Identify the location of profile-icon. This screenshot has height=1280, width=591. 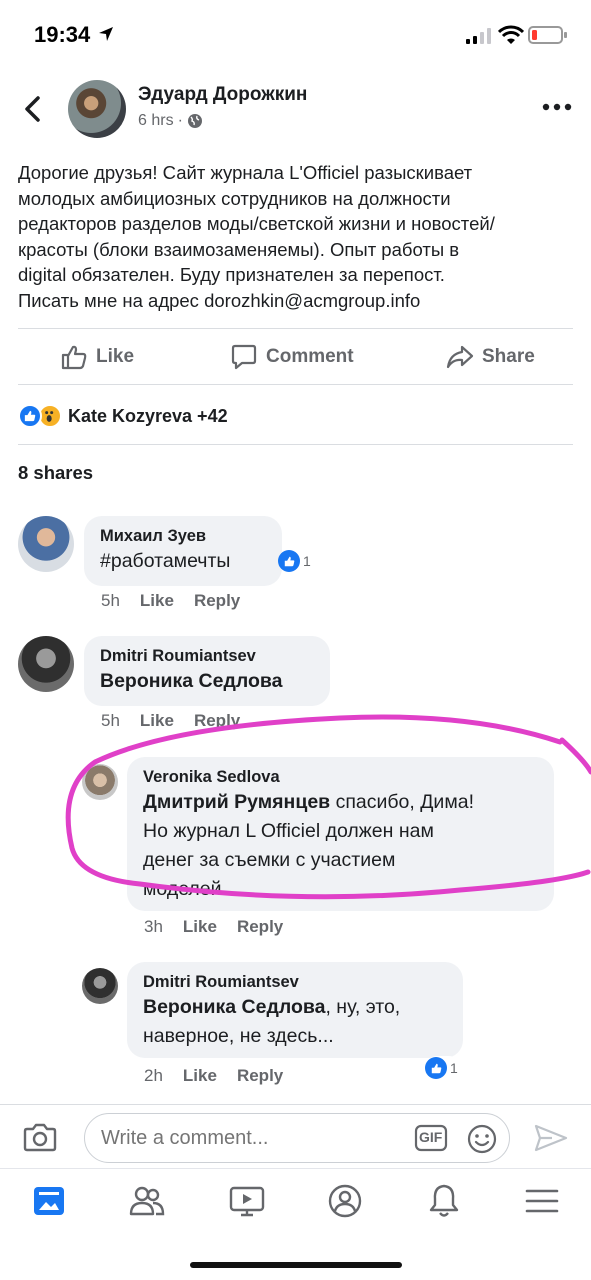
(345, 1201).